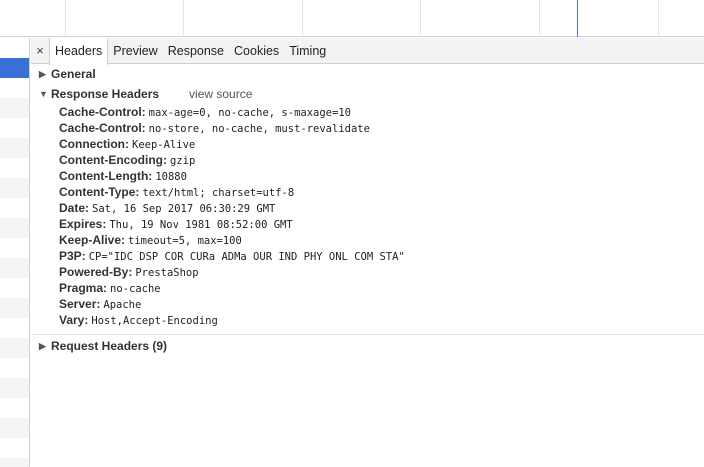 The height and width of the screenshot is (467, 704). Describe the element at coordinates (352, 18) in the screenshot. I see `network-timeline` at that location.